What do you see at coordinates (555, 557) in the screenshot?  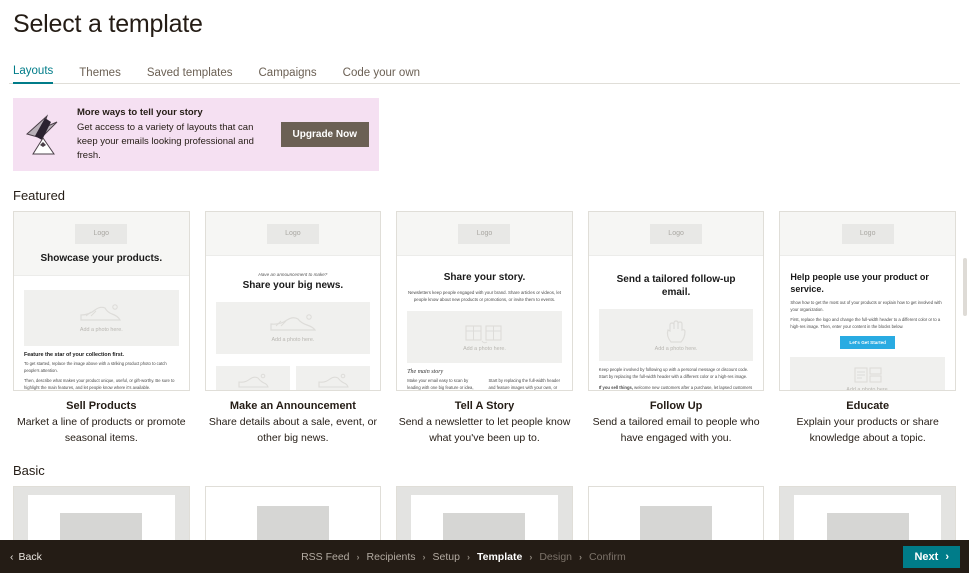 I see `step-design: Design` at bounding box center [555, 557].